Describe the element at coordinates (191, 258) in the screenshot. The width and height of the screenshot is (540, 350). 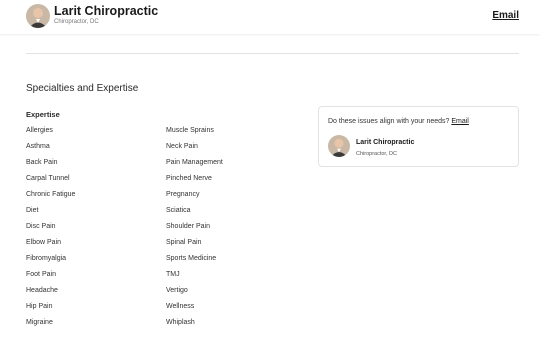
I see `list-item: Sports Medicine` at that location.